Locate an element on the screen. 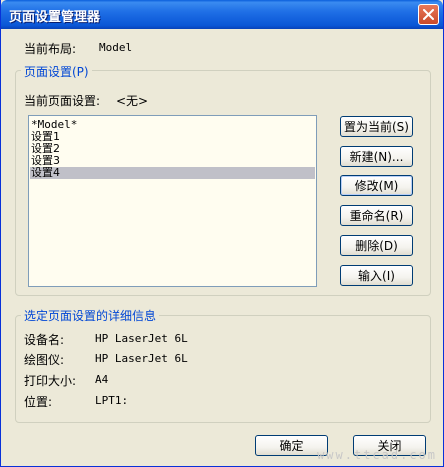 This screenshot has width=444, height=467. current-layout-label: 当前布局: is located at coordinates (50, 49).